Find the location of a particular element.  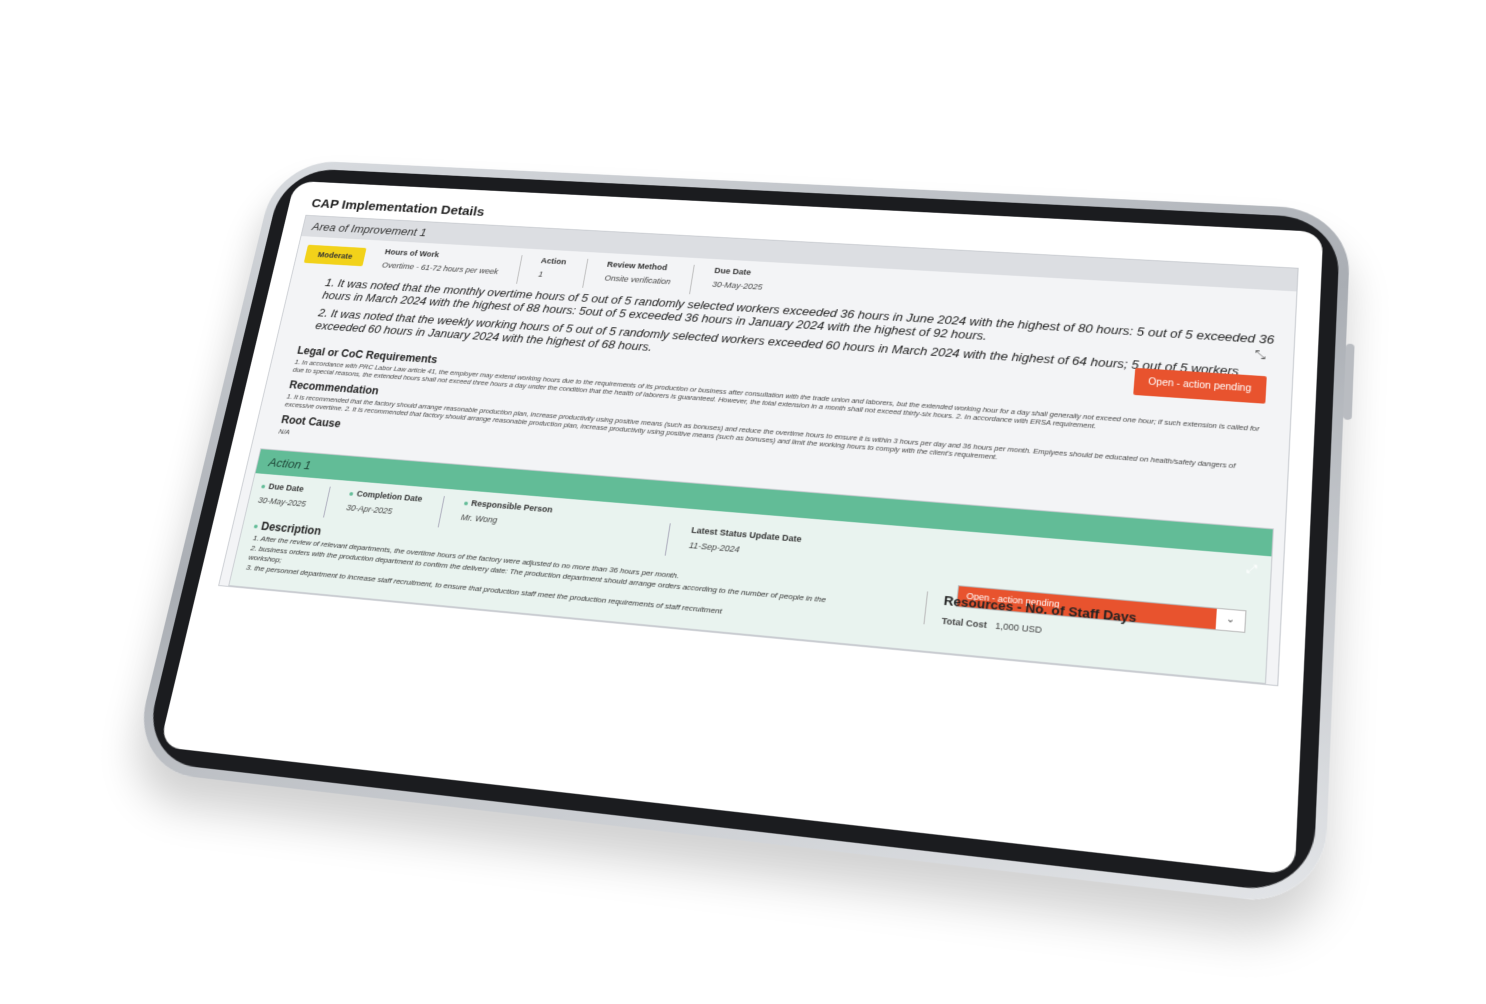

meta-value: Onsite verification is located at coordinates (638, 280).